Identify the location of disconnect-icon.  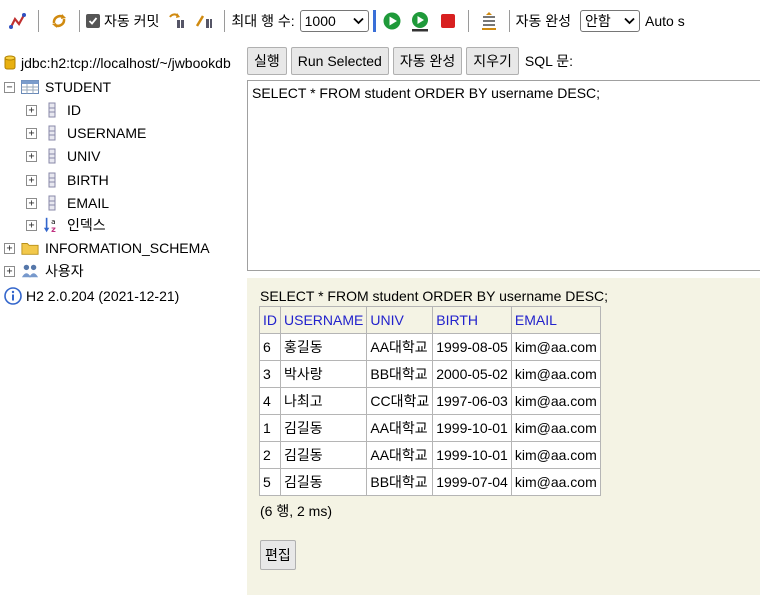
(18, 21).